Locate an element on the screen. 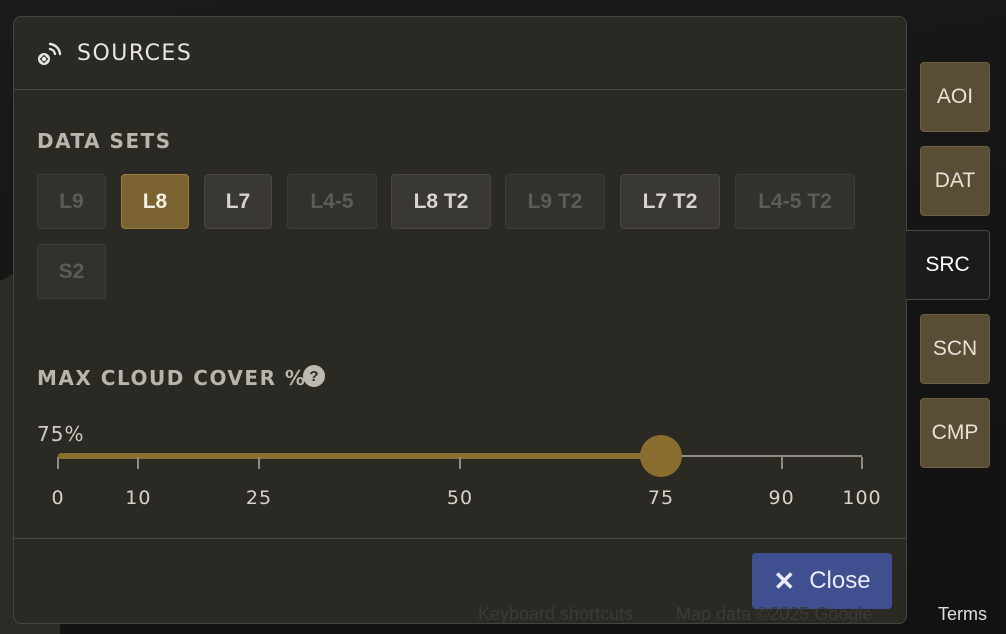  dataset-button-s2: S2 is located at coordinates (71, 271).